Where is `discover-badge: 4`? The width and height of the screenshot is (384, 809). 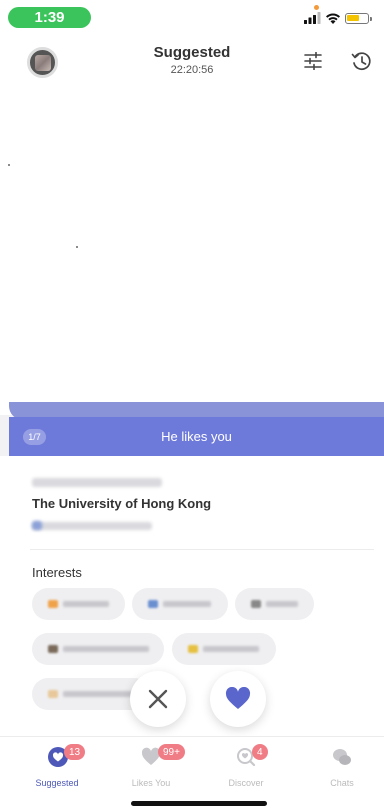 discover-badge: 4 is located at coordinates (260, 752).